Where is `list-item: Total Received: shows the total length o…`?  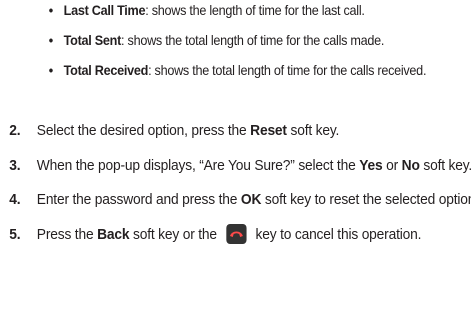 list-item: Total Received: shows the total length o… is located at coordinates (258, 71).